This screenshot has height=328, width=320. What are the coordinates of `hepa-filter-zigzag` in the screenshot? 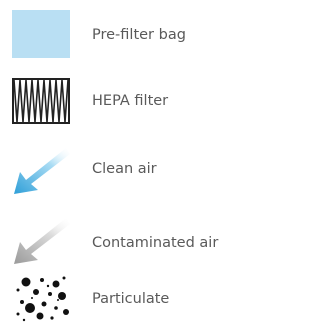 It's located at (41, 101).